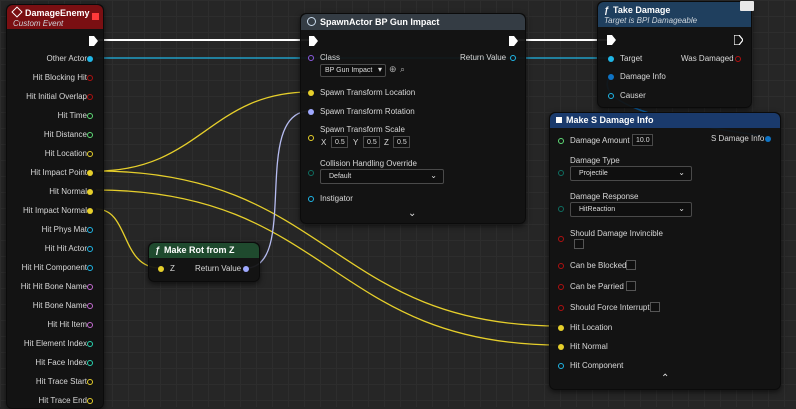  What do you see at coordinates (412, 213) in the screenshot?
I see `expand-chevron-icon: ⌄` at bounding box center [412, 213].